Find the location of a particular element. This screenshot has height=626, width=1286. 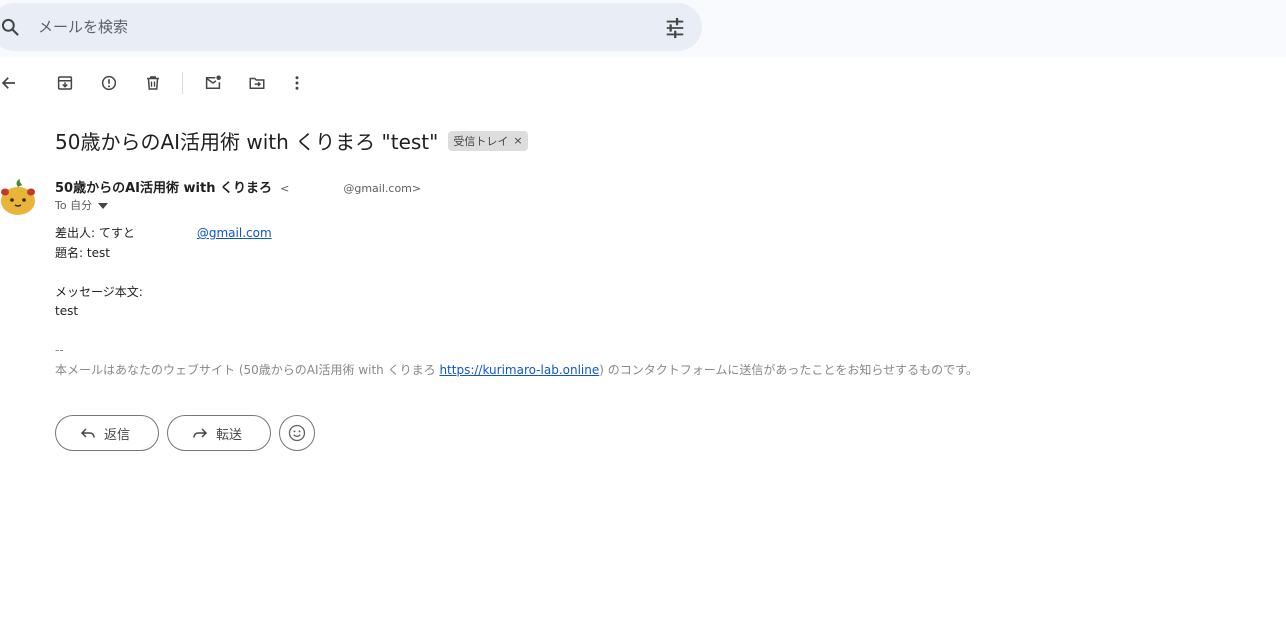

sender-email: < @gmail.com> is located at coordinates (350, 188).